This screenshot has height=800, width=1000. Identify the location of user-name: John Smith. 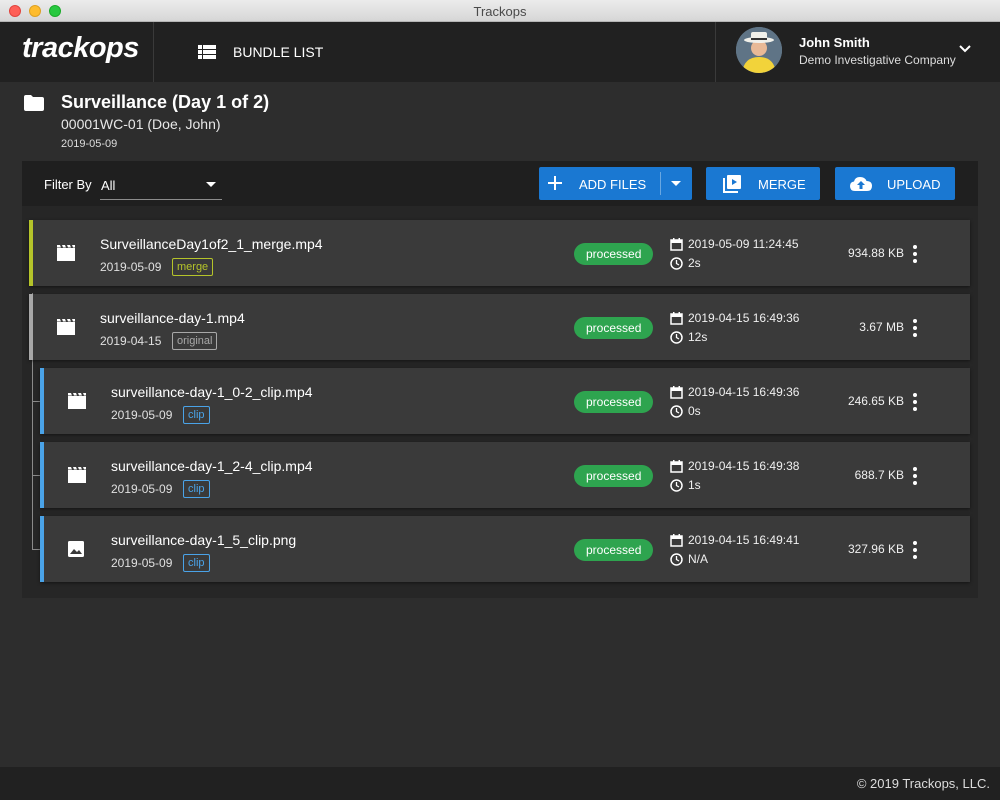
(834, 42).